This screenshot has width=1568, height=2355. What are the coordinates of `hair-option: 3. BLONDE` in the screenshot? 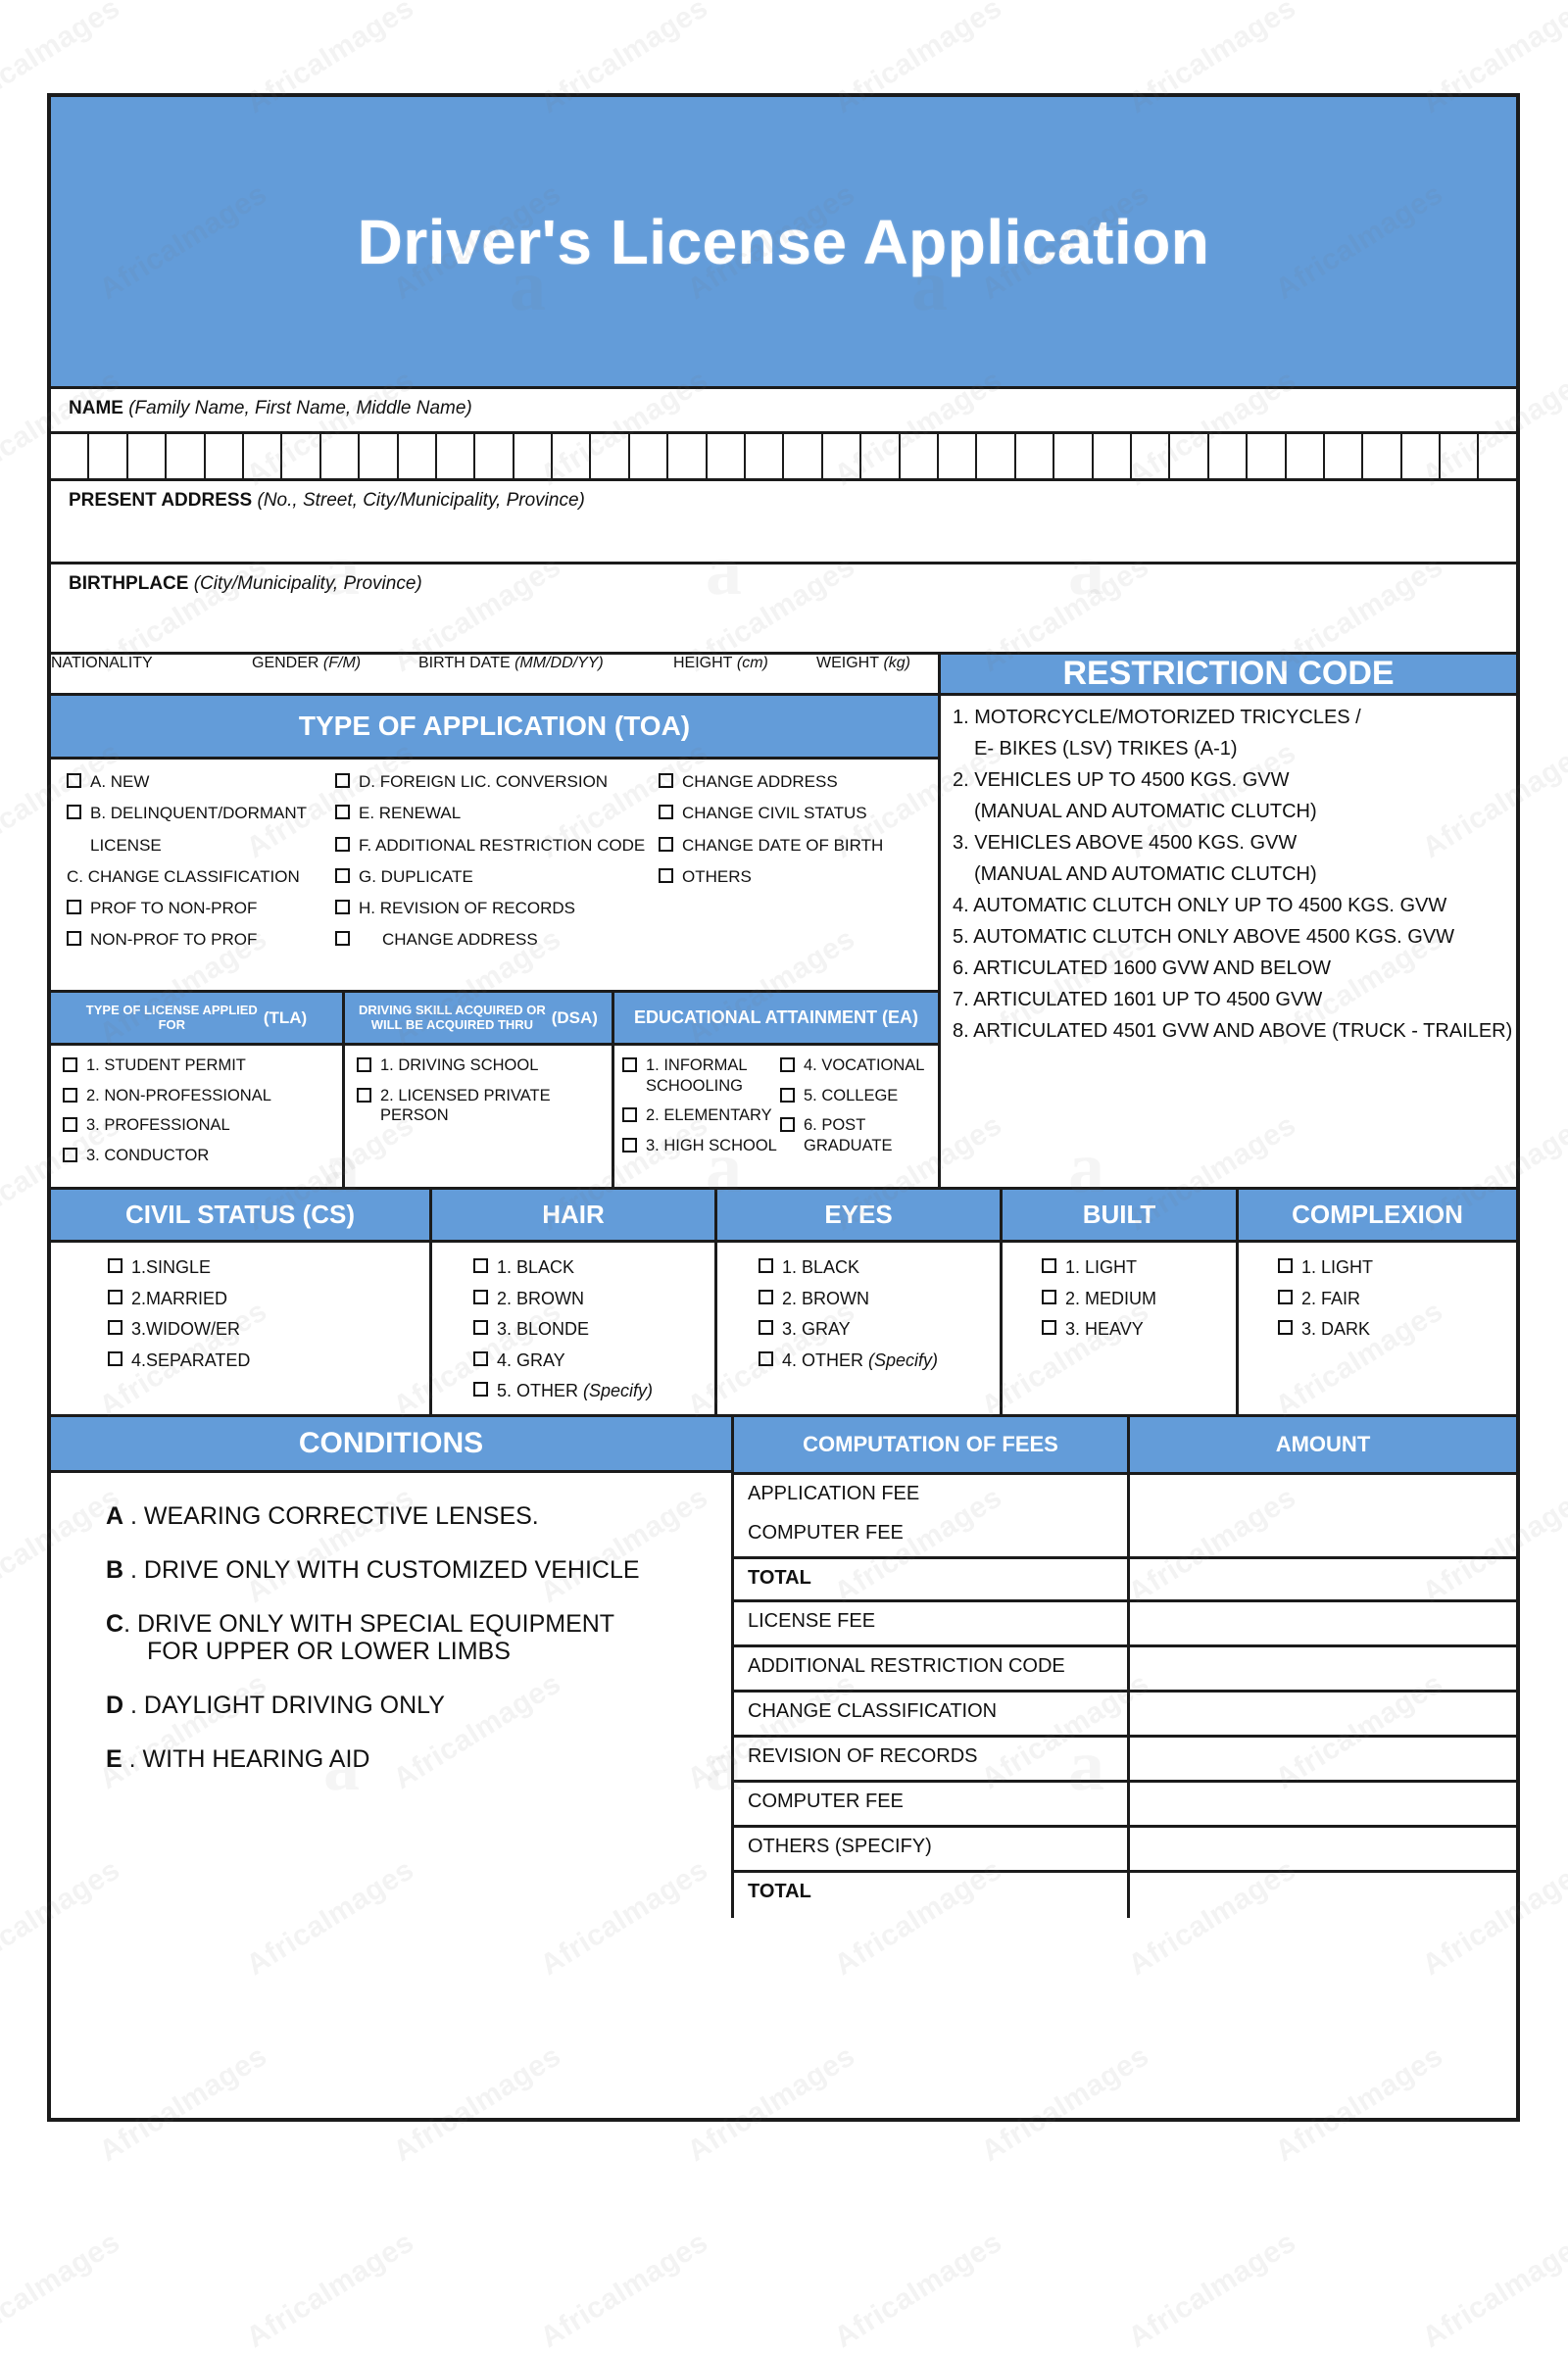 It's located at (593, 1329).